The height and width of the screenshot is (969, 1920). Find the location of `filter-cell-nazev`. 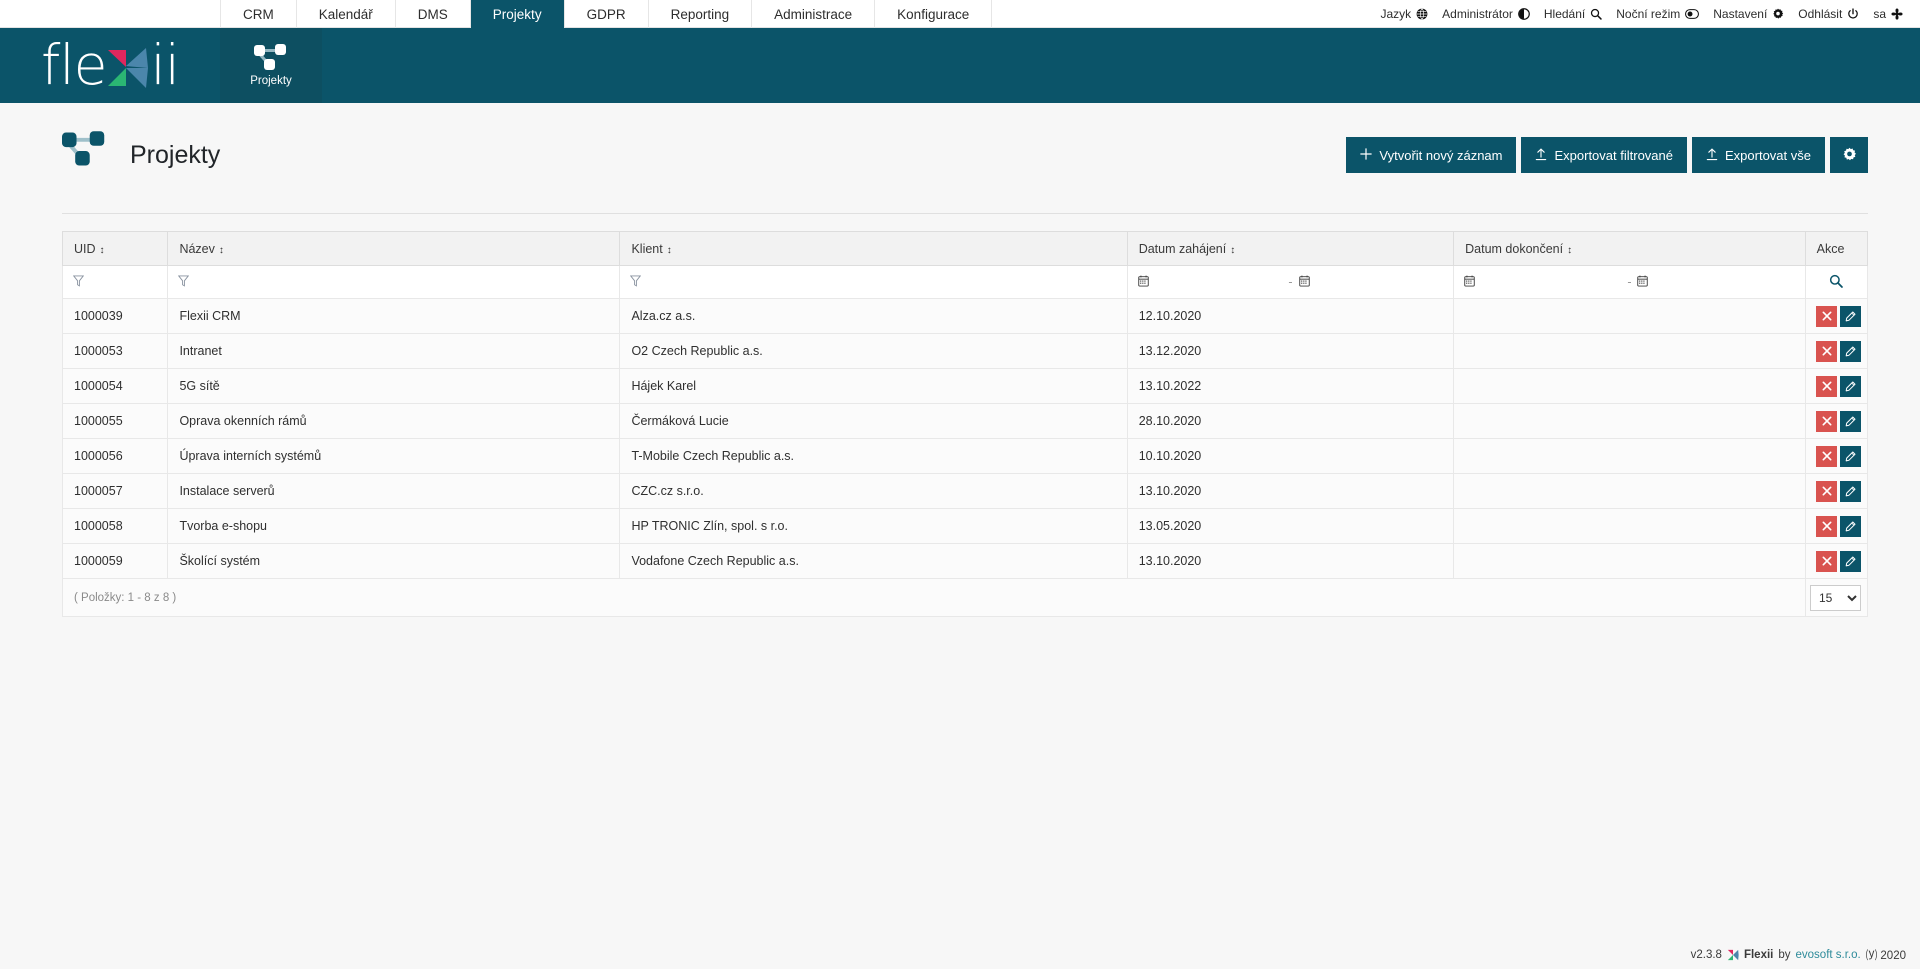

filter-cell-nazev is located at coordinates (394, 282).